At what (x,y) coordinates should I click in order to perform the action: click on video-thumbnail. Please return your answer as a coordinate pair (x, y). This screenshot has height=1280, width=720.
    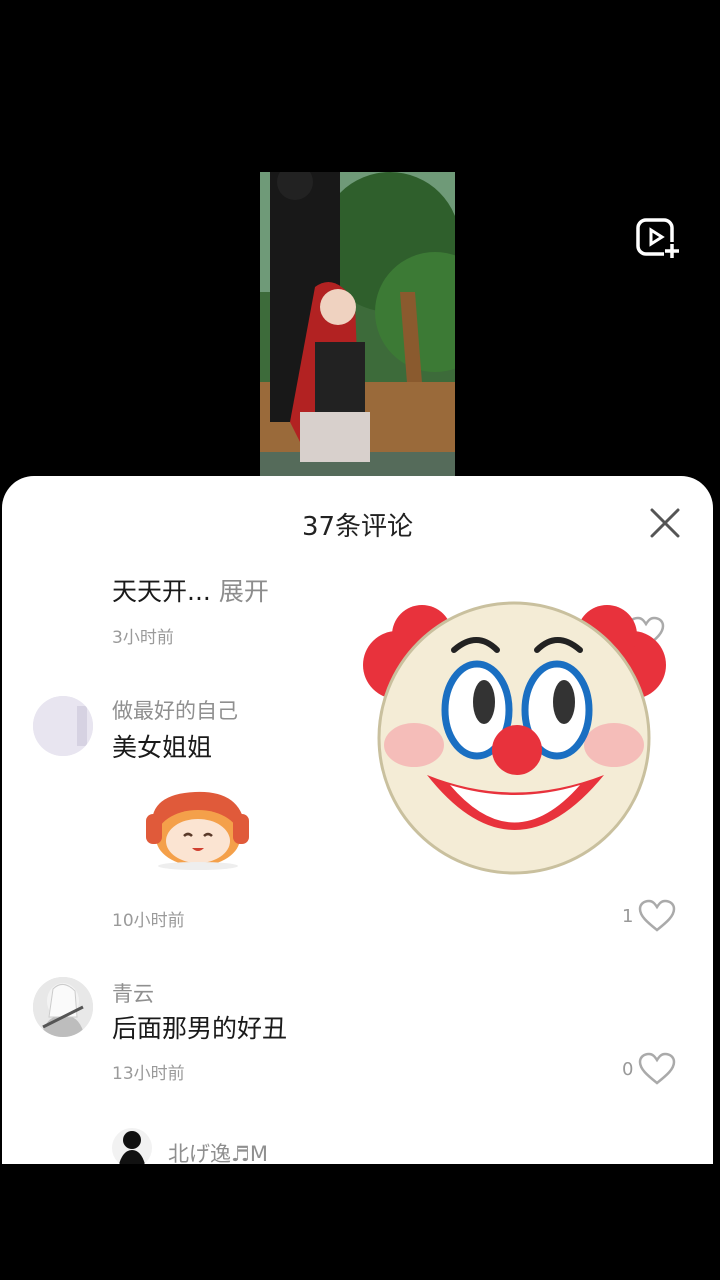
    Looking at the image, I should click on (357, 326).